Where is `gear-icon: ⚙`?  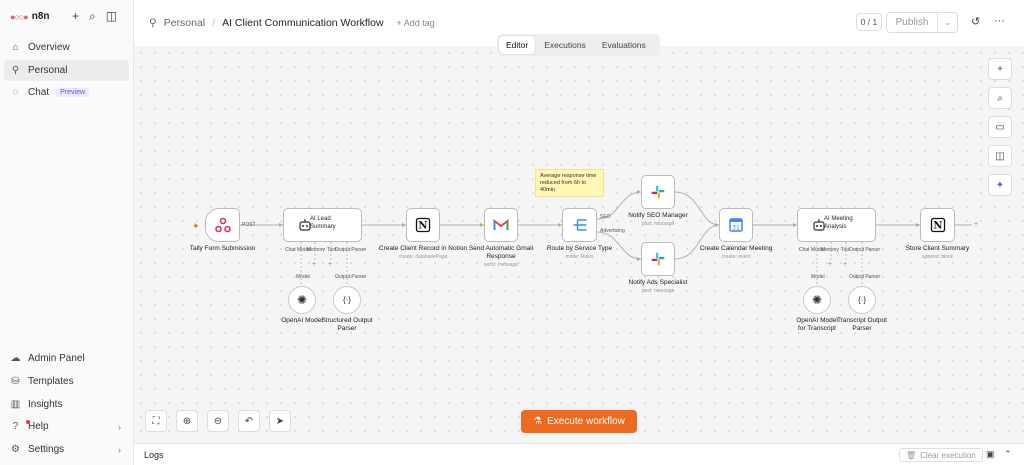 gear-icon: ⚙ is located at coordinates (15, 449).